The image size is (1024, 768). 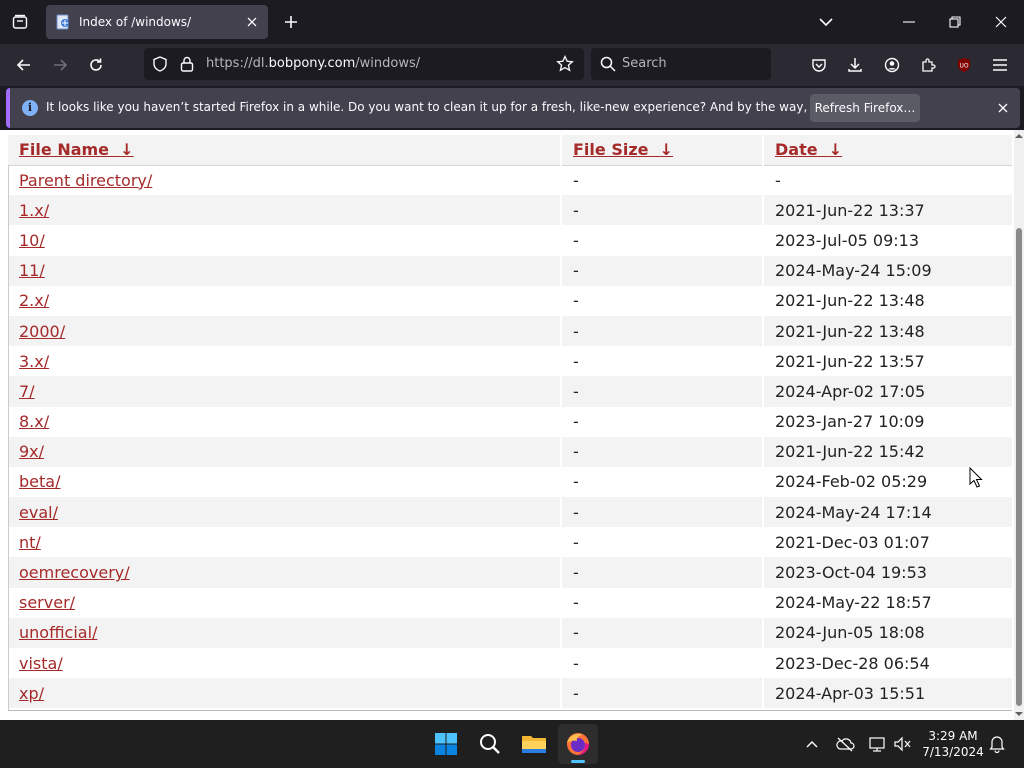 What do you see at coordinates (1001, 22) in the screenshot?
I see `close-window-icon` at bounding box center [1001, 22].